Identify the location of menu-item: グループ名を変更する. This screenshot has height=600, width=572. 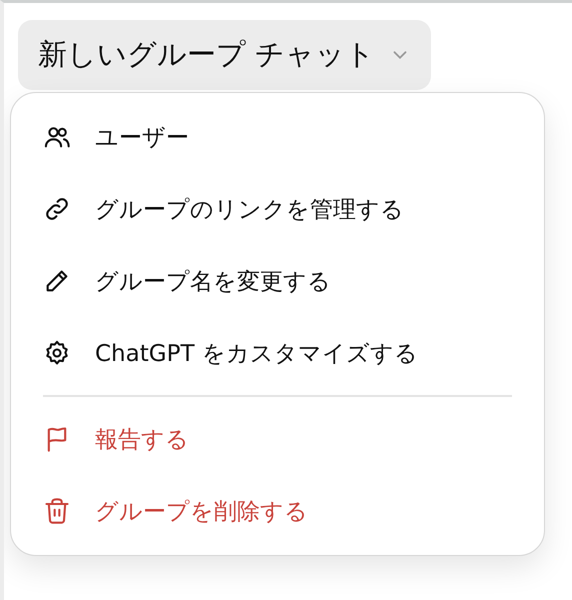
(277, 281).